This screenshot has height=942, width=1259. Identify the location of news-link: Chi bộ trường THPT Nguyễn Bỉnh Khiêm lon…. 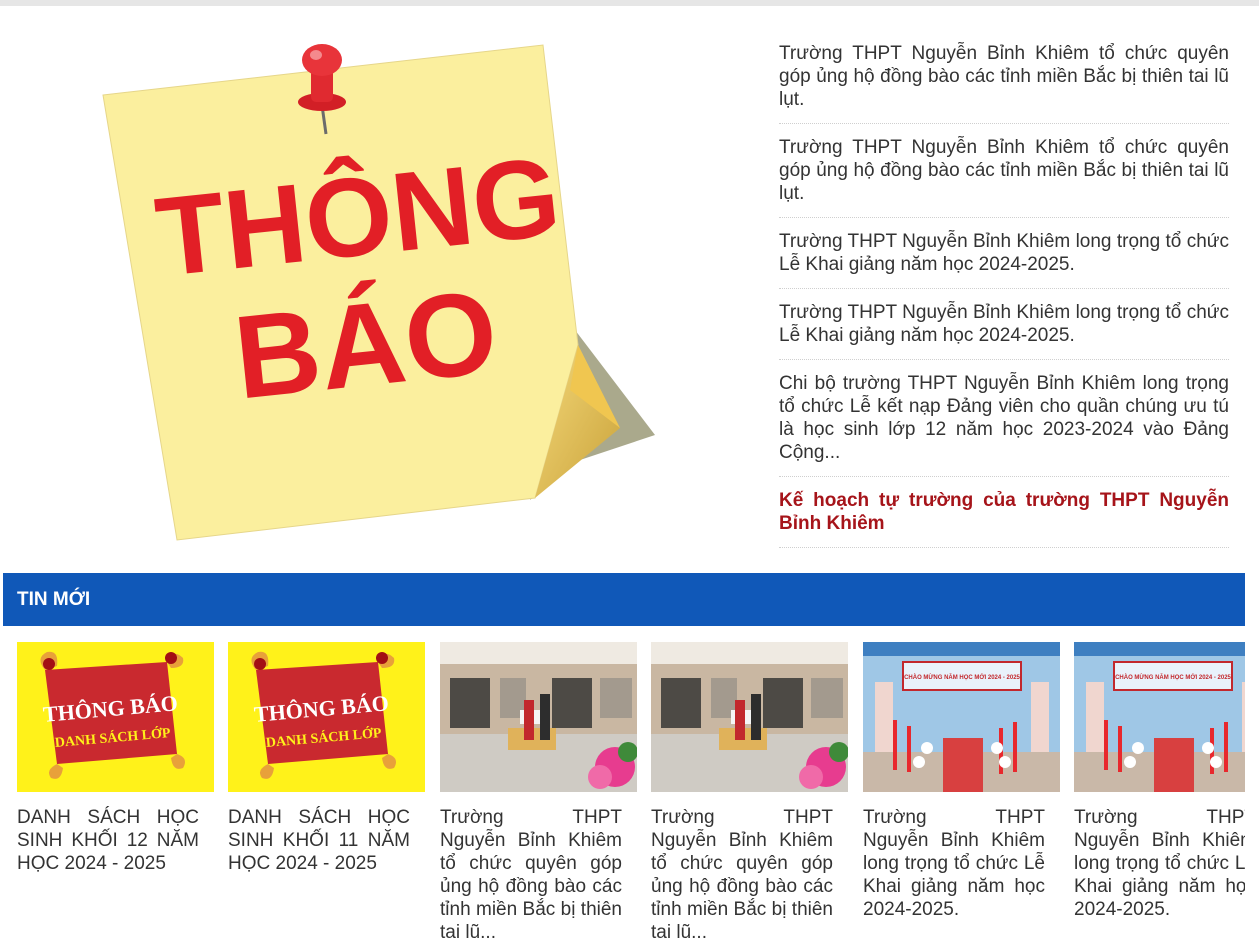
(1004, 423).